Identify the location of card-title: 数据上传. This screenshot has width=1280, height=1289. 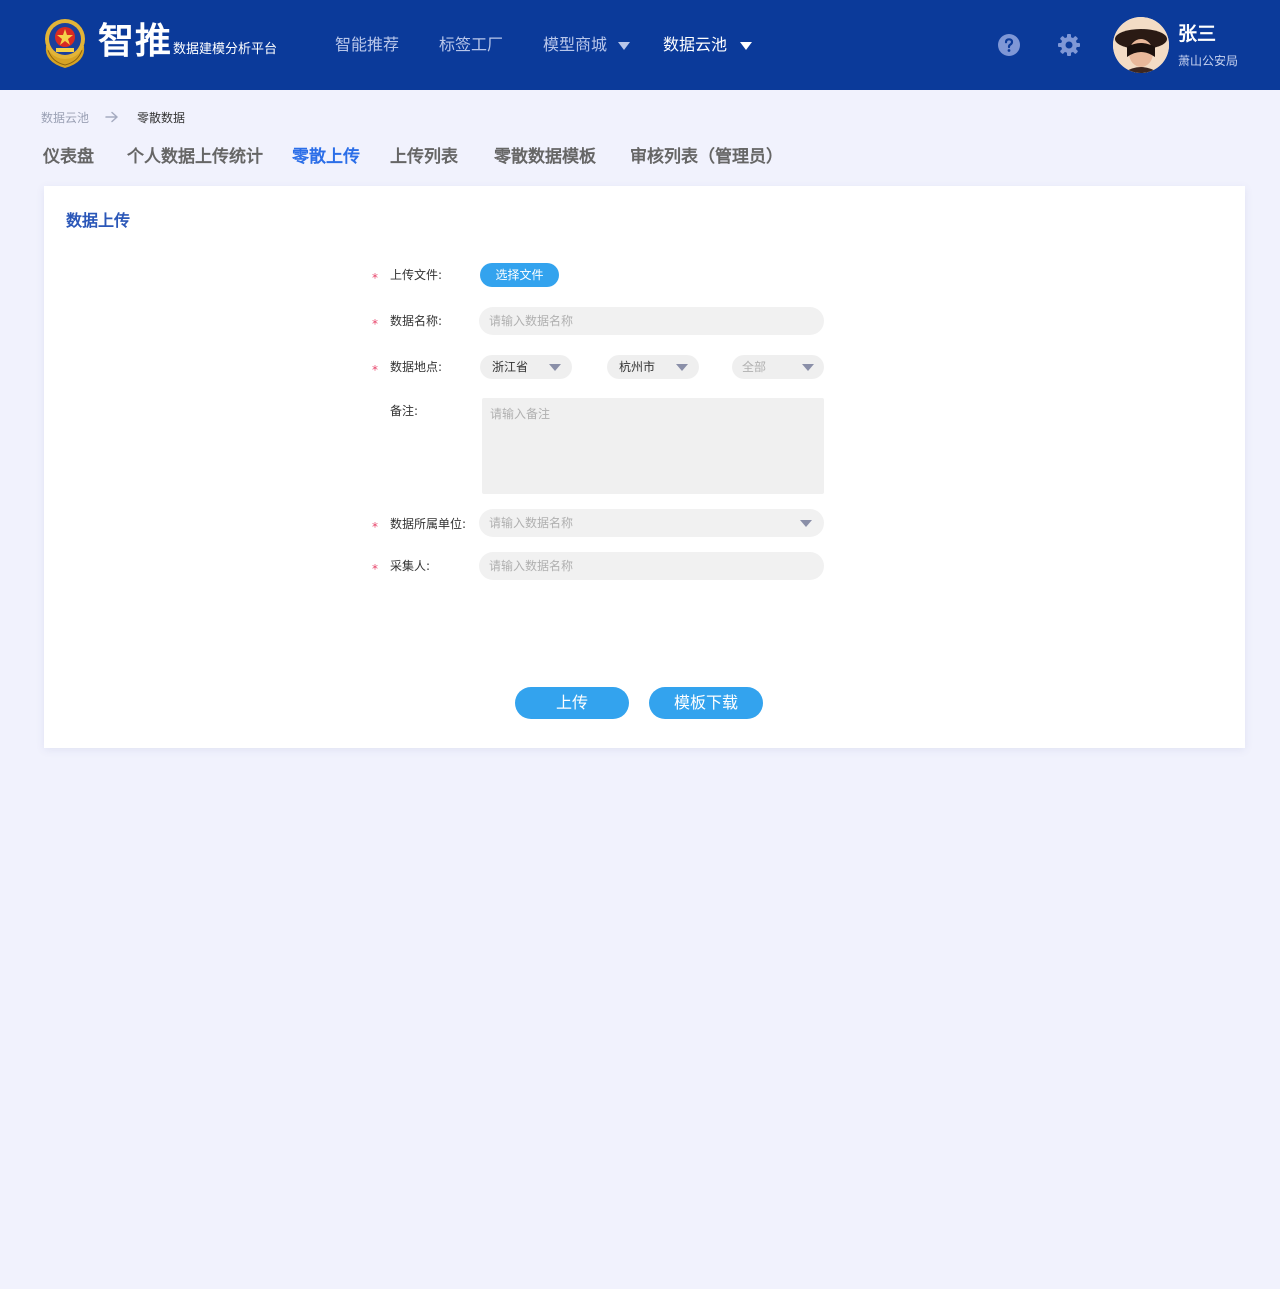
(98, 220).